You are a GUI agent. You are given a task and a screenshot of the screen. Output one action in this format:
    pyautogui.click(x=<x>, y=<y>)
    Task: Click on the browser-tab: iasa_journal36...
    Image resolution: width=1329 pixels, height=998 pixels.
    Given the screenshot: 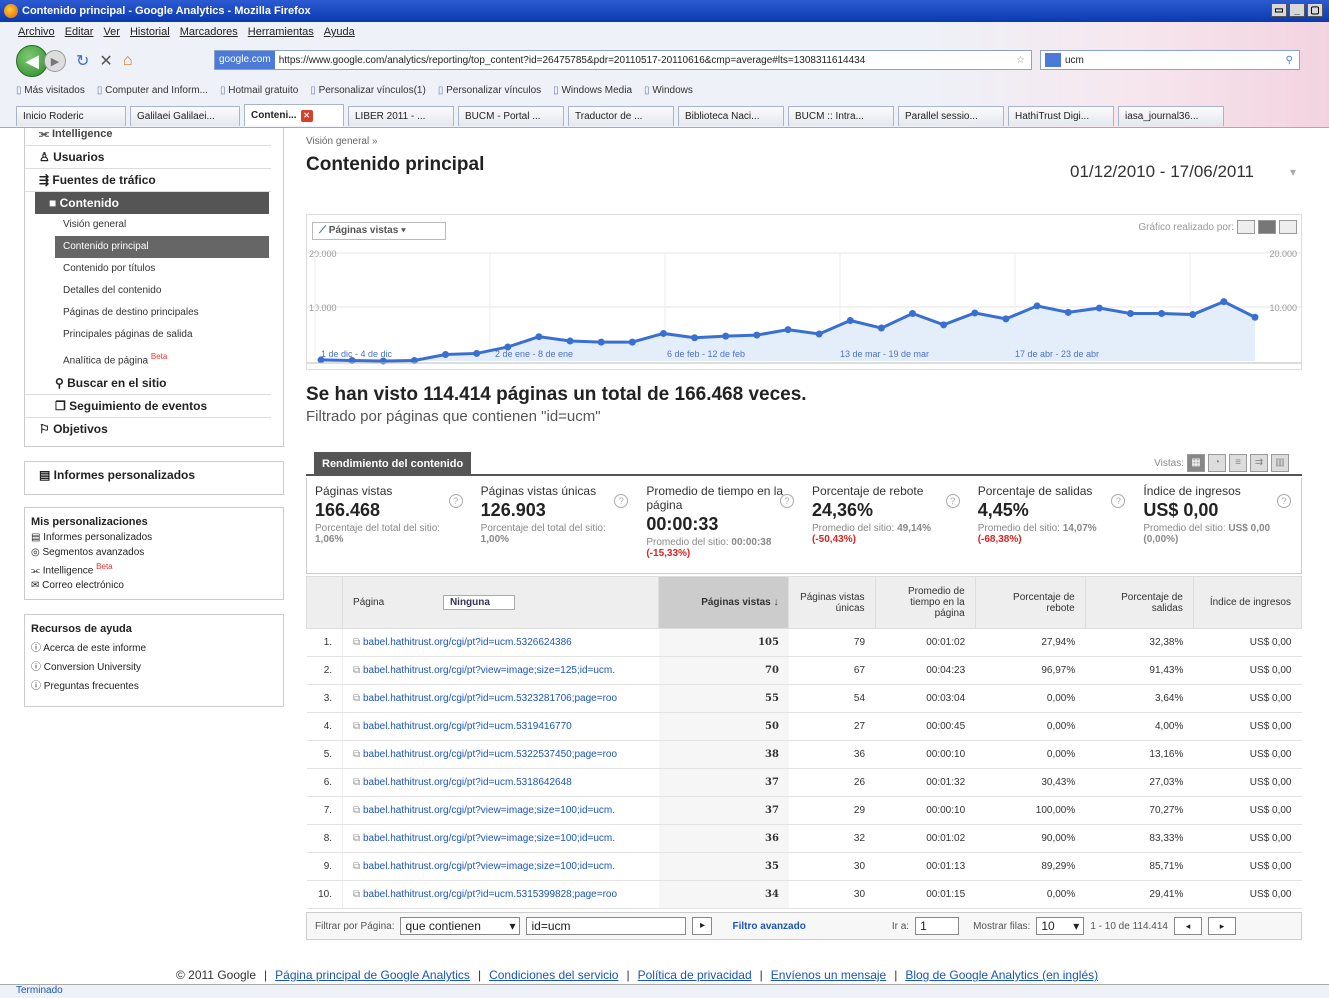 What is the action you would take?
    pyautogui.click(x=1171, y=116)
    